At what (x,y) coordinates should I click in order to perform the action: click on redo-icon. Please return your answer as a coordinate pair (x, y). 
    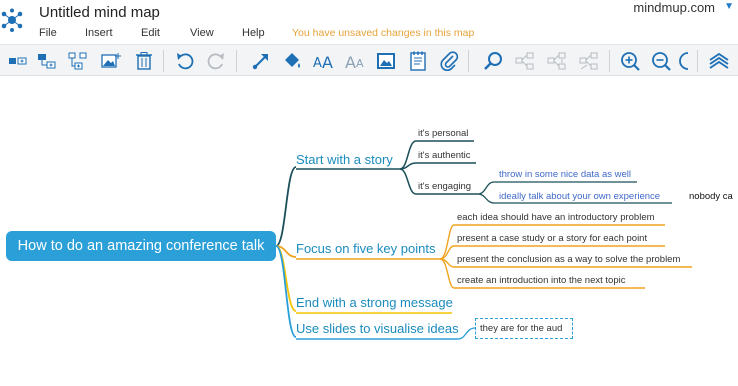
    Looking at the image, I should click on (216, 61).